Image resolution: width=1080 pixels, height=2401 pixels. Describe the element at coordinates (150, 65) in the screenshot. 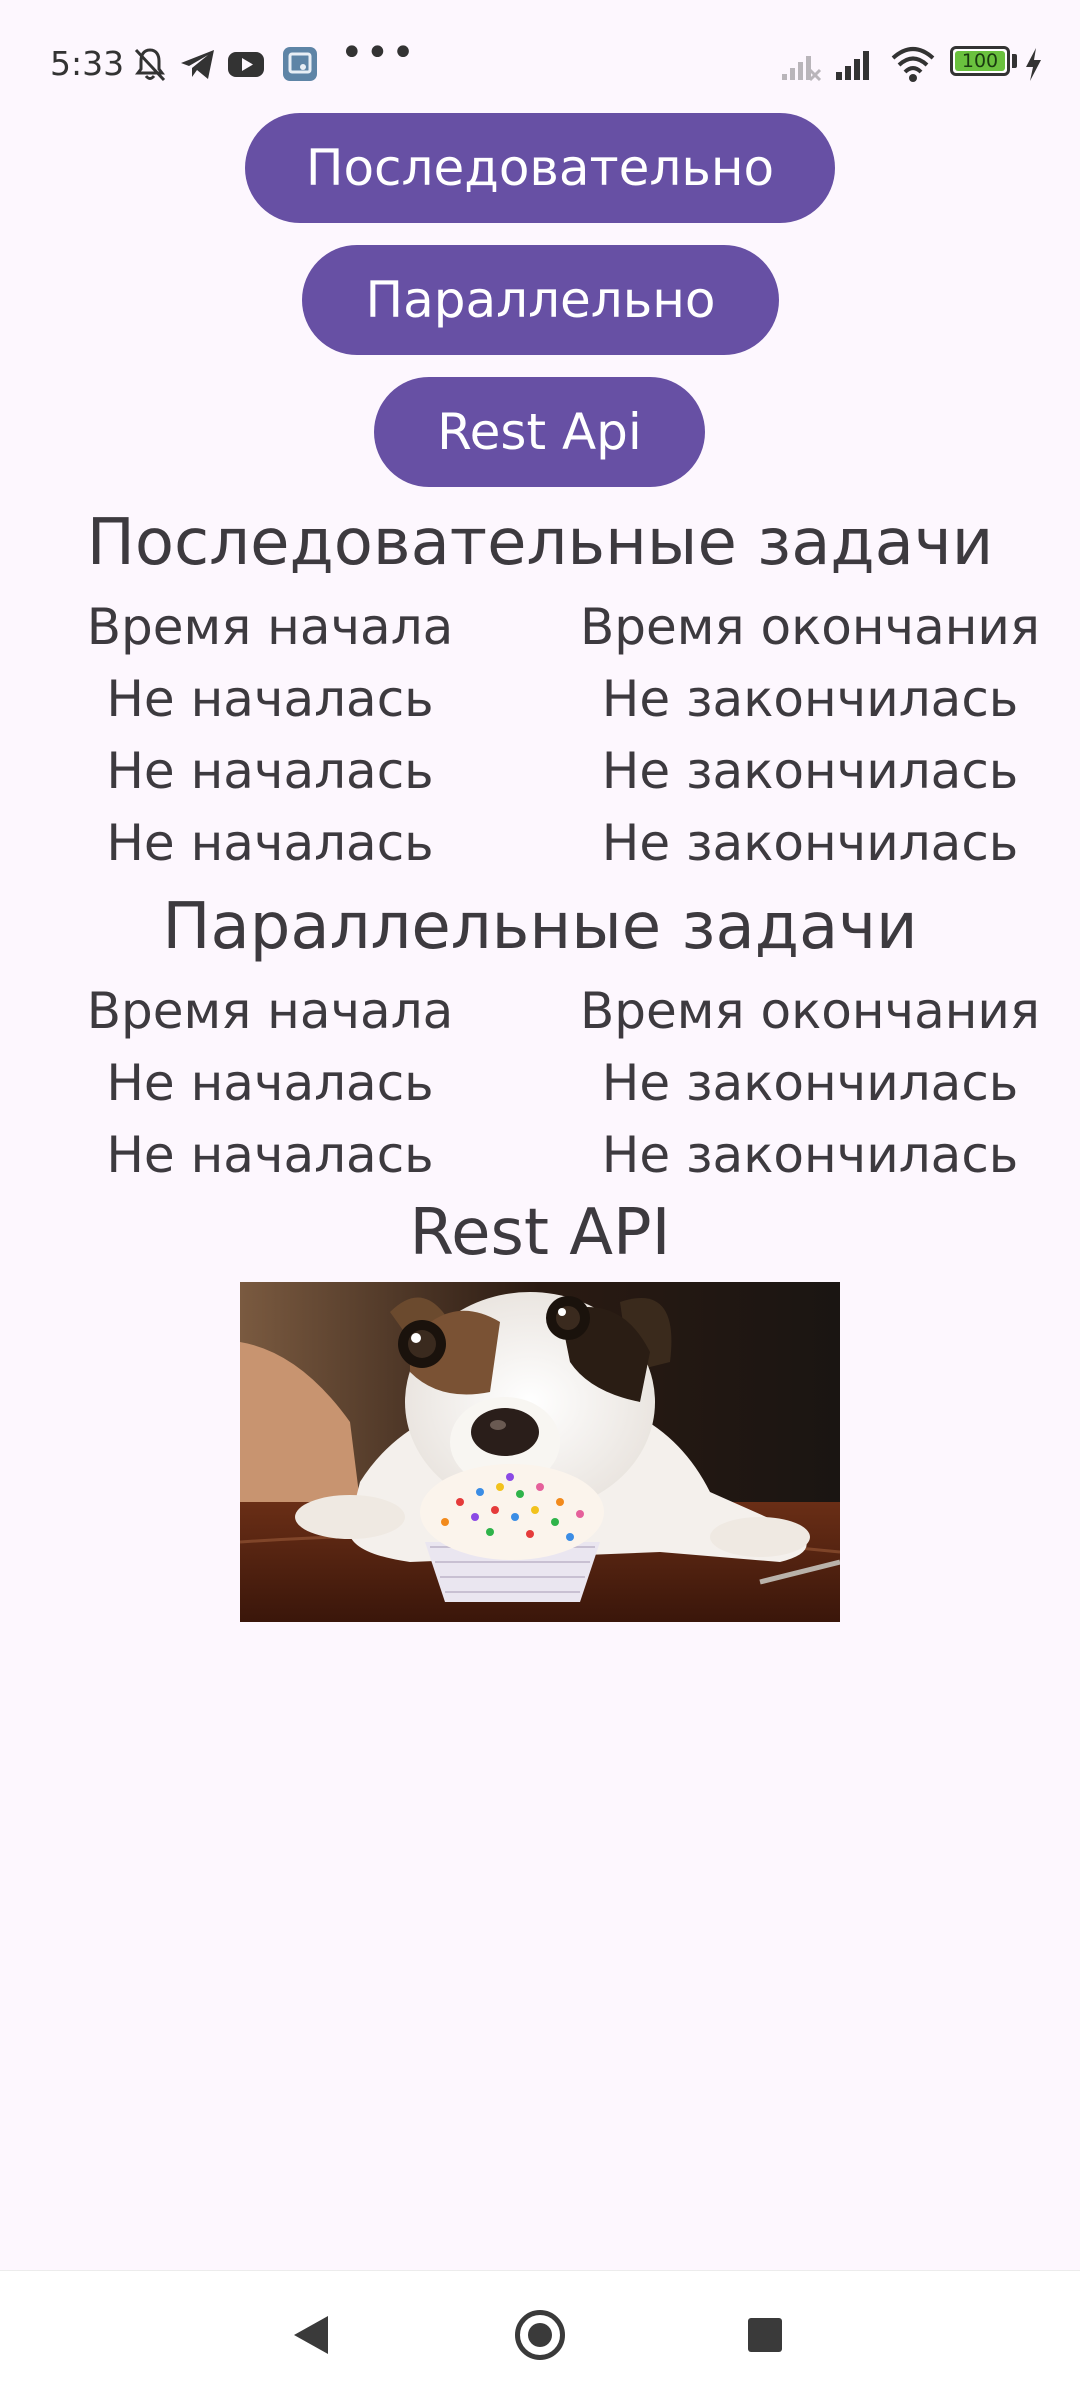

I see `mute-bell-icon` at that location.